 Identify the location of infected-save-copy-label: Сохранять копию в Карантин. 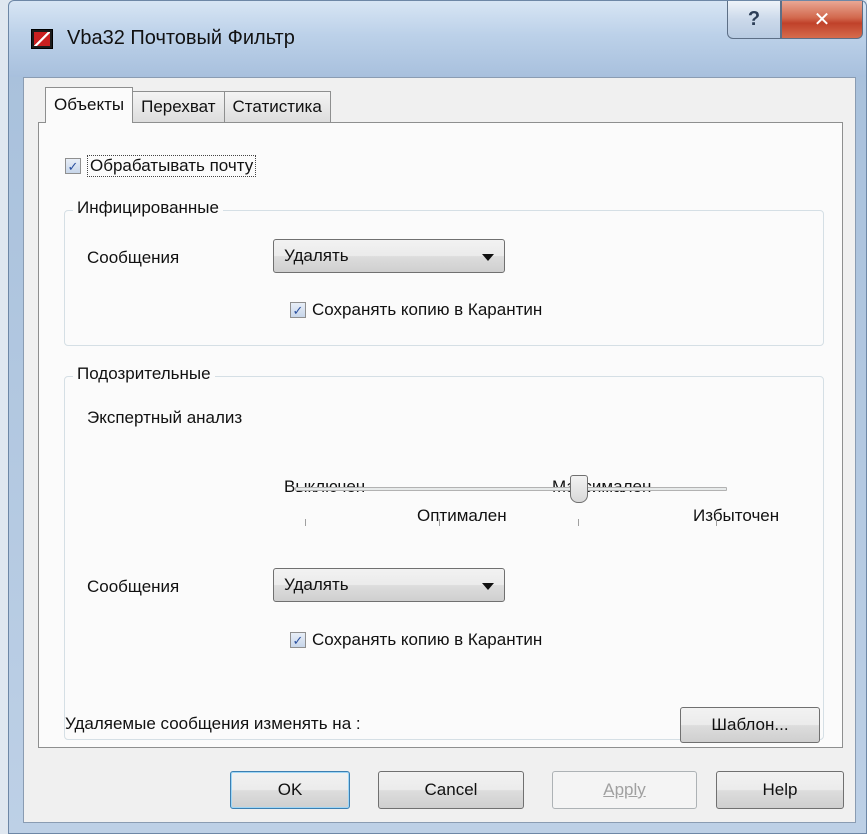
(427, 309).